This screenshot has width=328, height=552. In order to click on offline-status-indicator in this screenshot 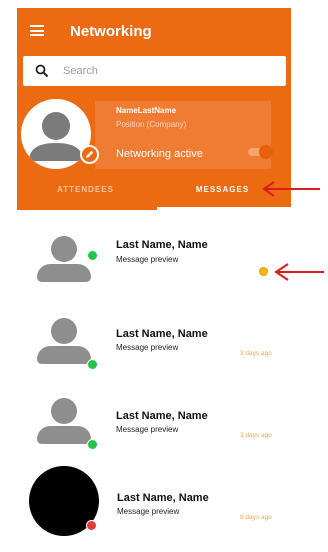, I will do `click(91, 525)`.